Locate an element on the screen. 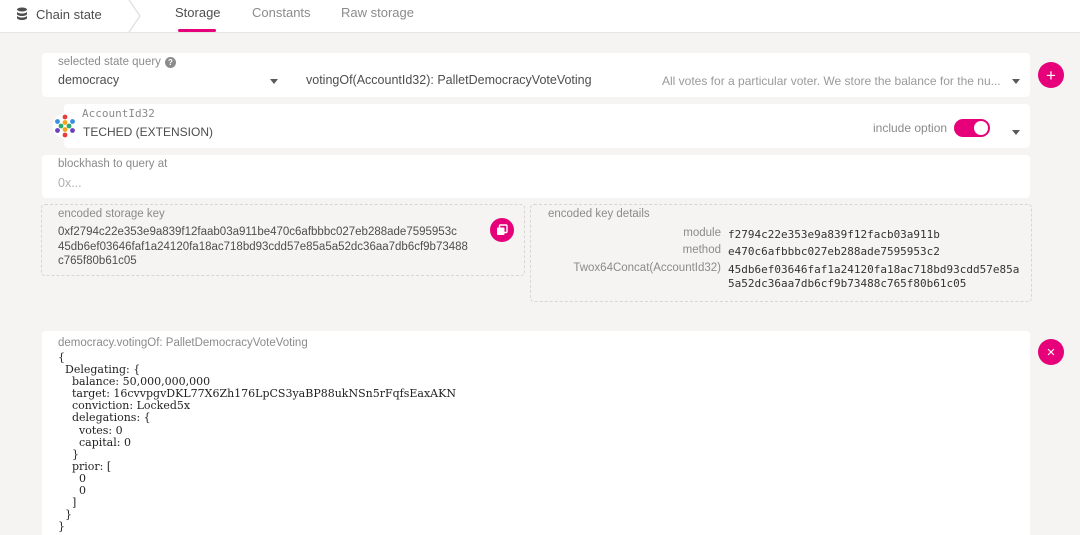 Image resolution: width=1080 pixels, height=535 pixels. copy-button is located at coordinates (502, 230).